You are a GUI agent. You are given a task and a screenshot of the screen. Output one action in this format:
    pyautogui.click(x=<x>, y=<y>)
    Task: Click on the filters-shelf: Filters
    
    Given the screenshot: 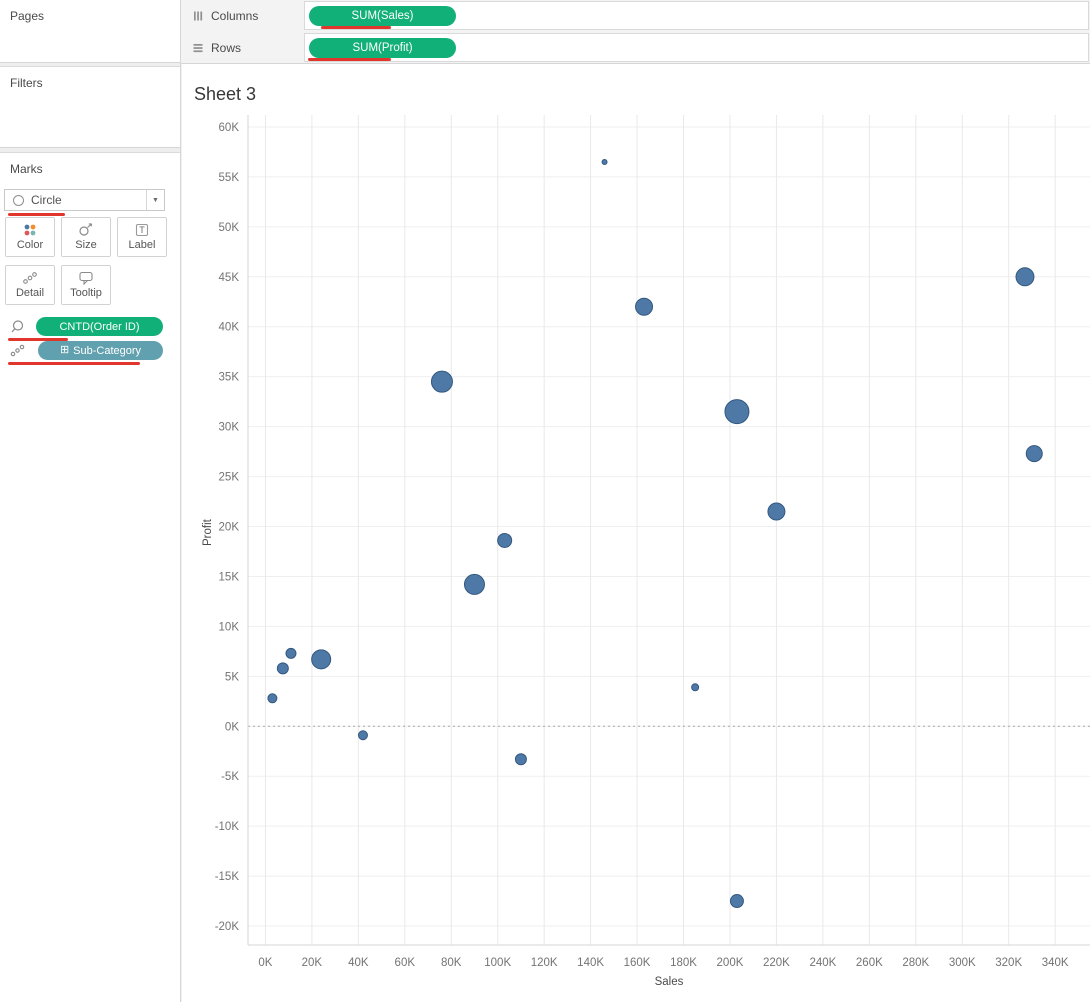 What is the action you would take?
    pyautogui.click(x=90, y=107)
    